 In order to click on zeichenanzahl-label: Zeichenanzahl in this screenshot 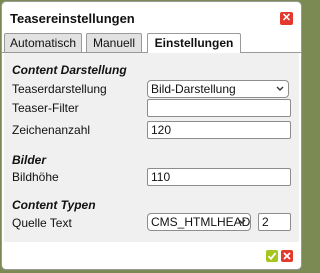, I will do `click(51, 130)`.